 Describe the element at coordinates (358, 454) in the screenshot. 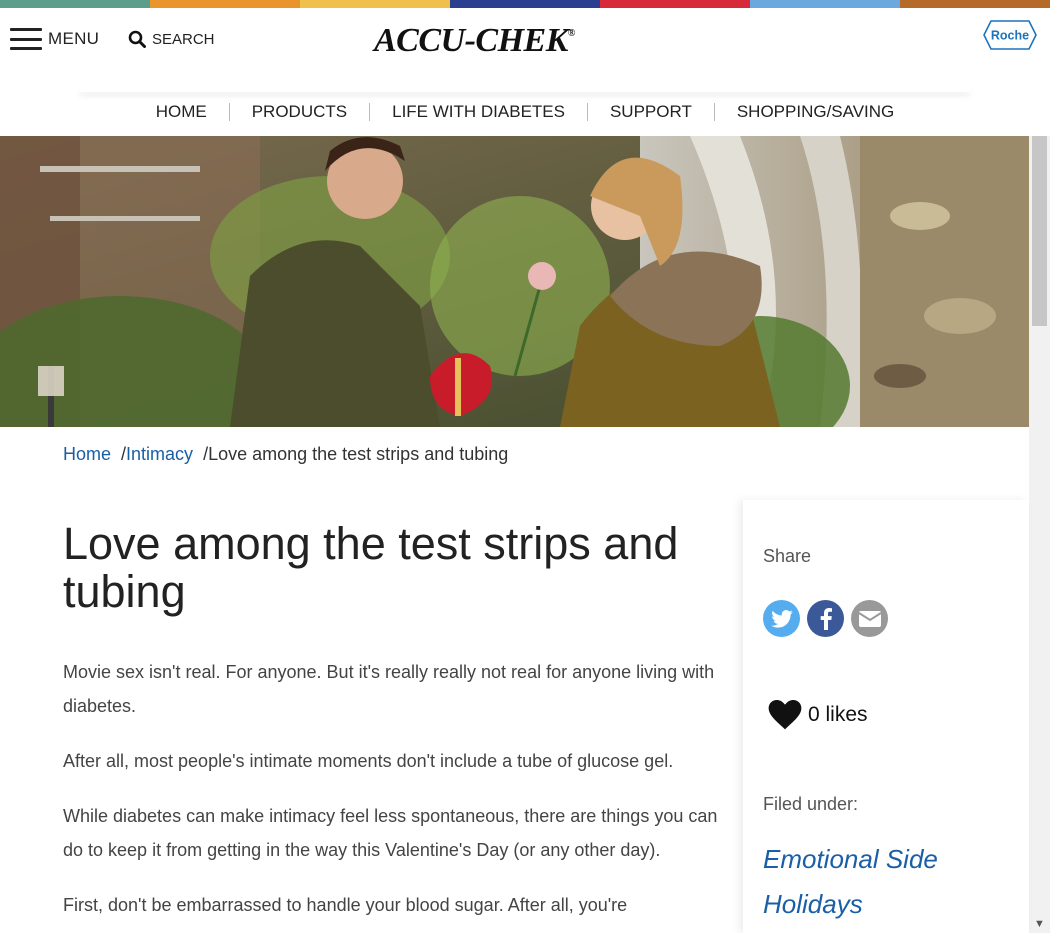

I see `breadcrumb-current: Love among the test strips and tubing` at that location.